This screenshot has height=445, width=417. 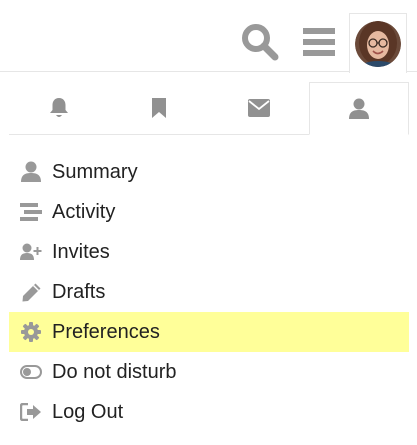 What do you see at coordinates (114, 372) in the screenshot?
I see `menu-item-label: Do not disturb` at bounding box center [114, 372].